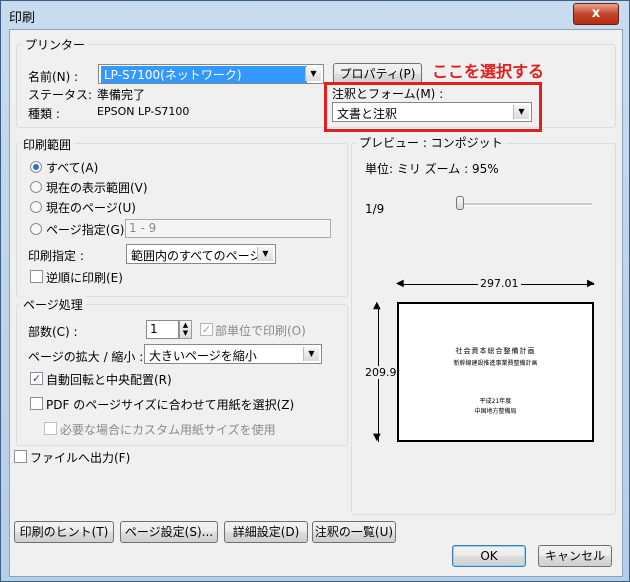 This screenshot has width=630, height=582. What do you see at coordinates (22, 18) in the screenshot?
I see `window-title: 印刷` at bounding box center [22, 18].